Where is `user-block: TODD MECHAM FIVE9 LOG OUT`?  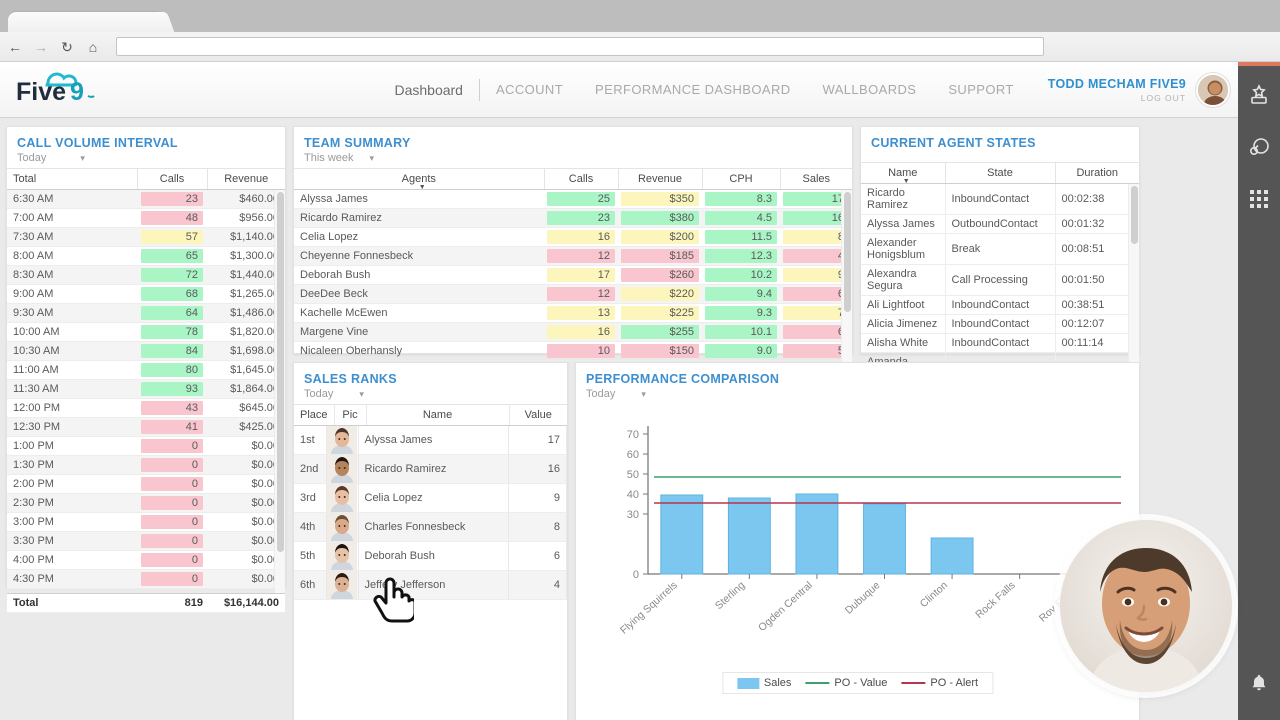
user-block: TODD MECHAM FIVE9 LOG OUT is located at coordinates (1122, 90).